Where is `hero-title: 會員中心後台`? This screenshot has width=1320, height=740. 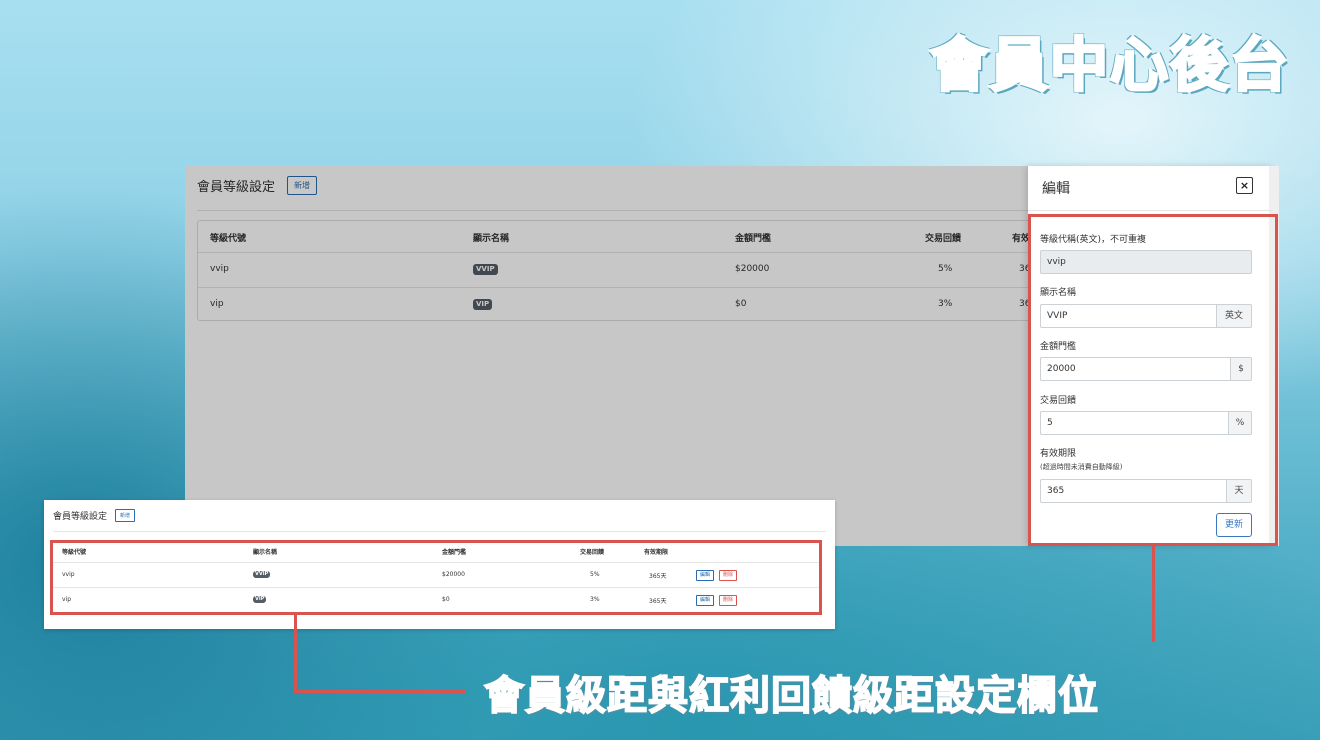 hero-title: 會員中心後台 is located at coordinates (1109, 65).